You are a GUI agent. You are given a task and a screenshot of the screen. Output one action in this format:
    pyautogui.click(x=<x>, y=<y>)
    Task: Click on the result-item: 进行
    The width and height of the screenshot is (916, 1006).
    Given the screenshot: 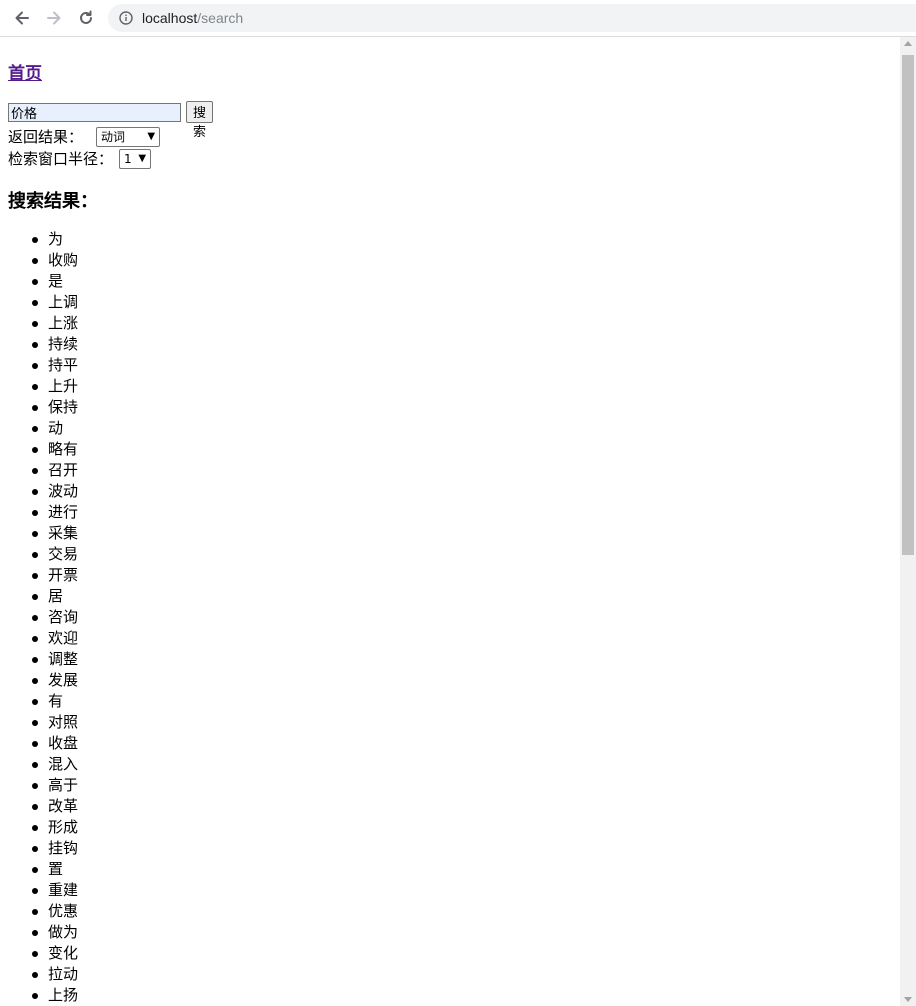 What is the action you would take?
    pyautogui.click(x=55, y=512)
    